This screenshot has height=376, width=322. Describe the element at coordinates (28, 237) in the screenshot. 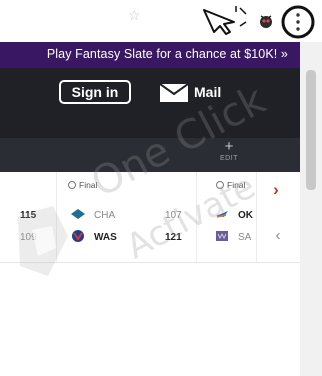

I see `score-home: 109` at that location.